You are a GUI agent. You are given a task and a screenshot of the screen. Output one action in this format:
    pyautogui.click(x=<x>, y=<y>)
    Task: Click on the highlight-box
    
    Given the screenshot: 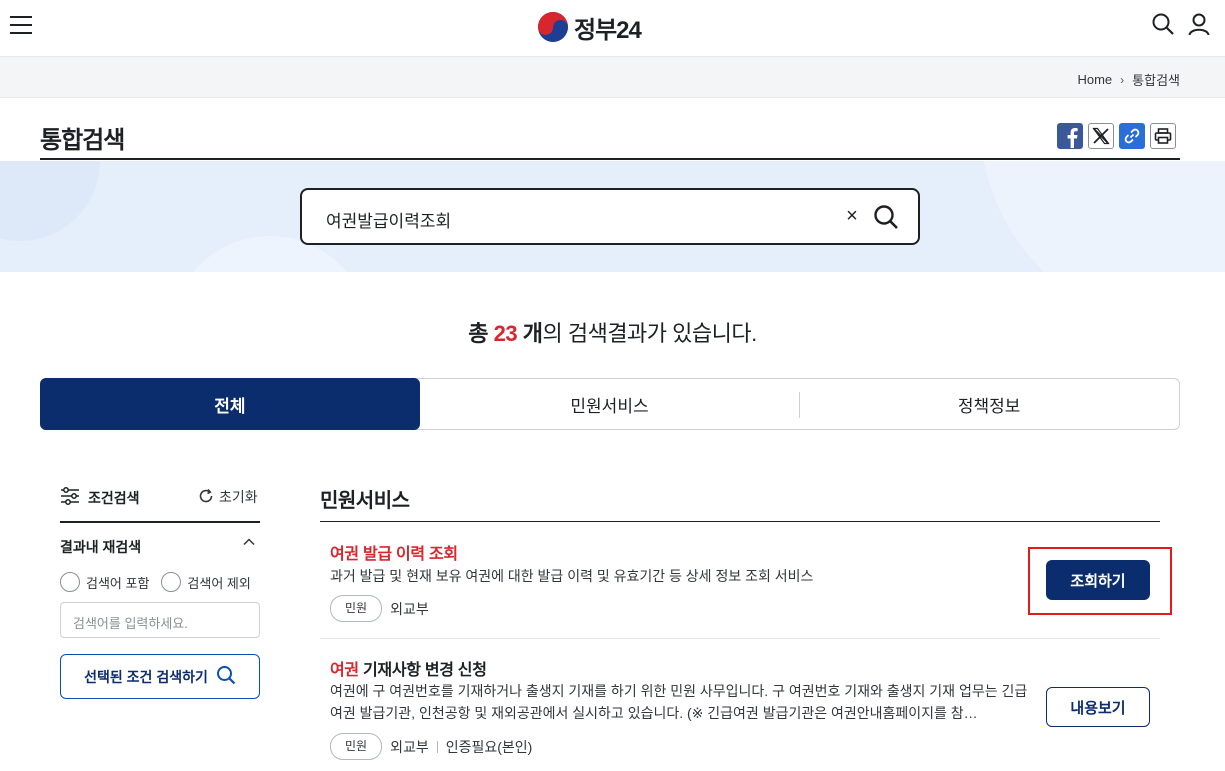 What is the action you would take?
    pyautogui.click(x=1100, y=581)
    